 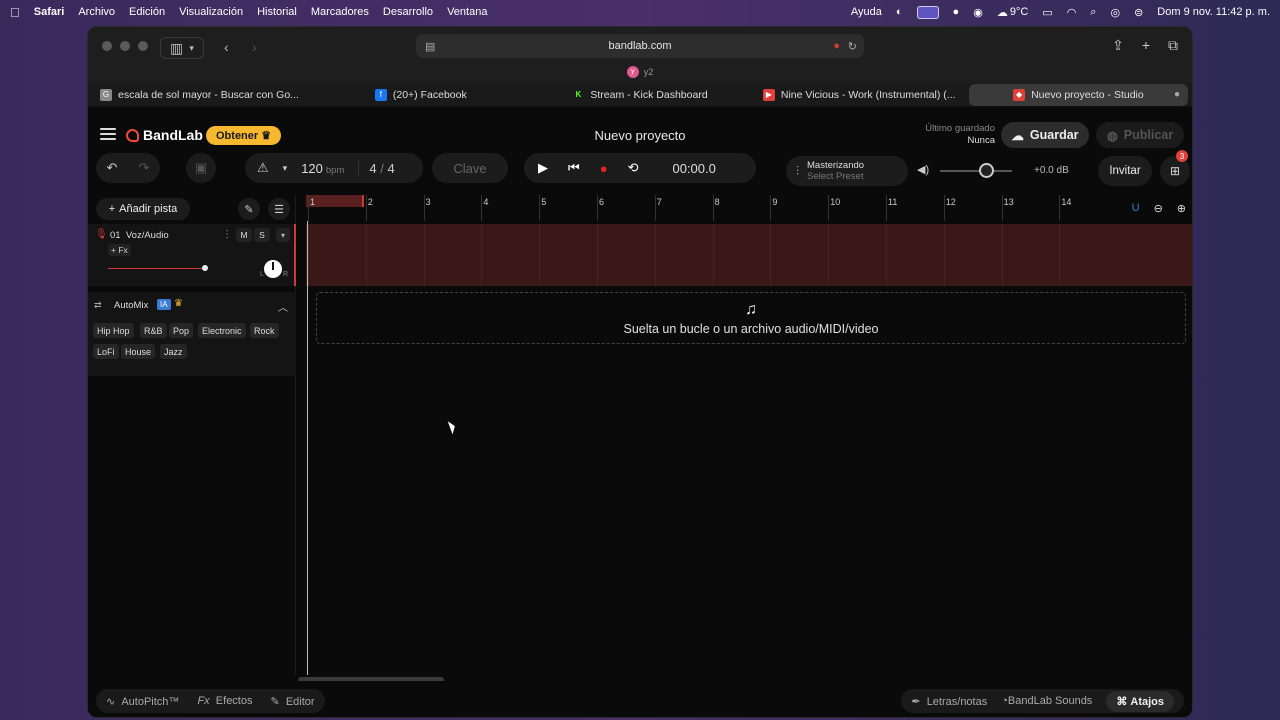 What do you see at coordinates (852, 46) in the screenshot?
I see `reload-icon: ↻` at bounding box center [852, 46].